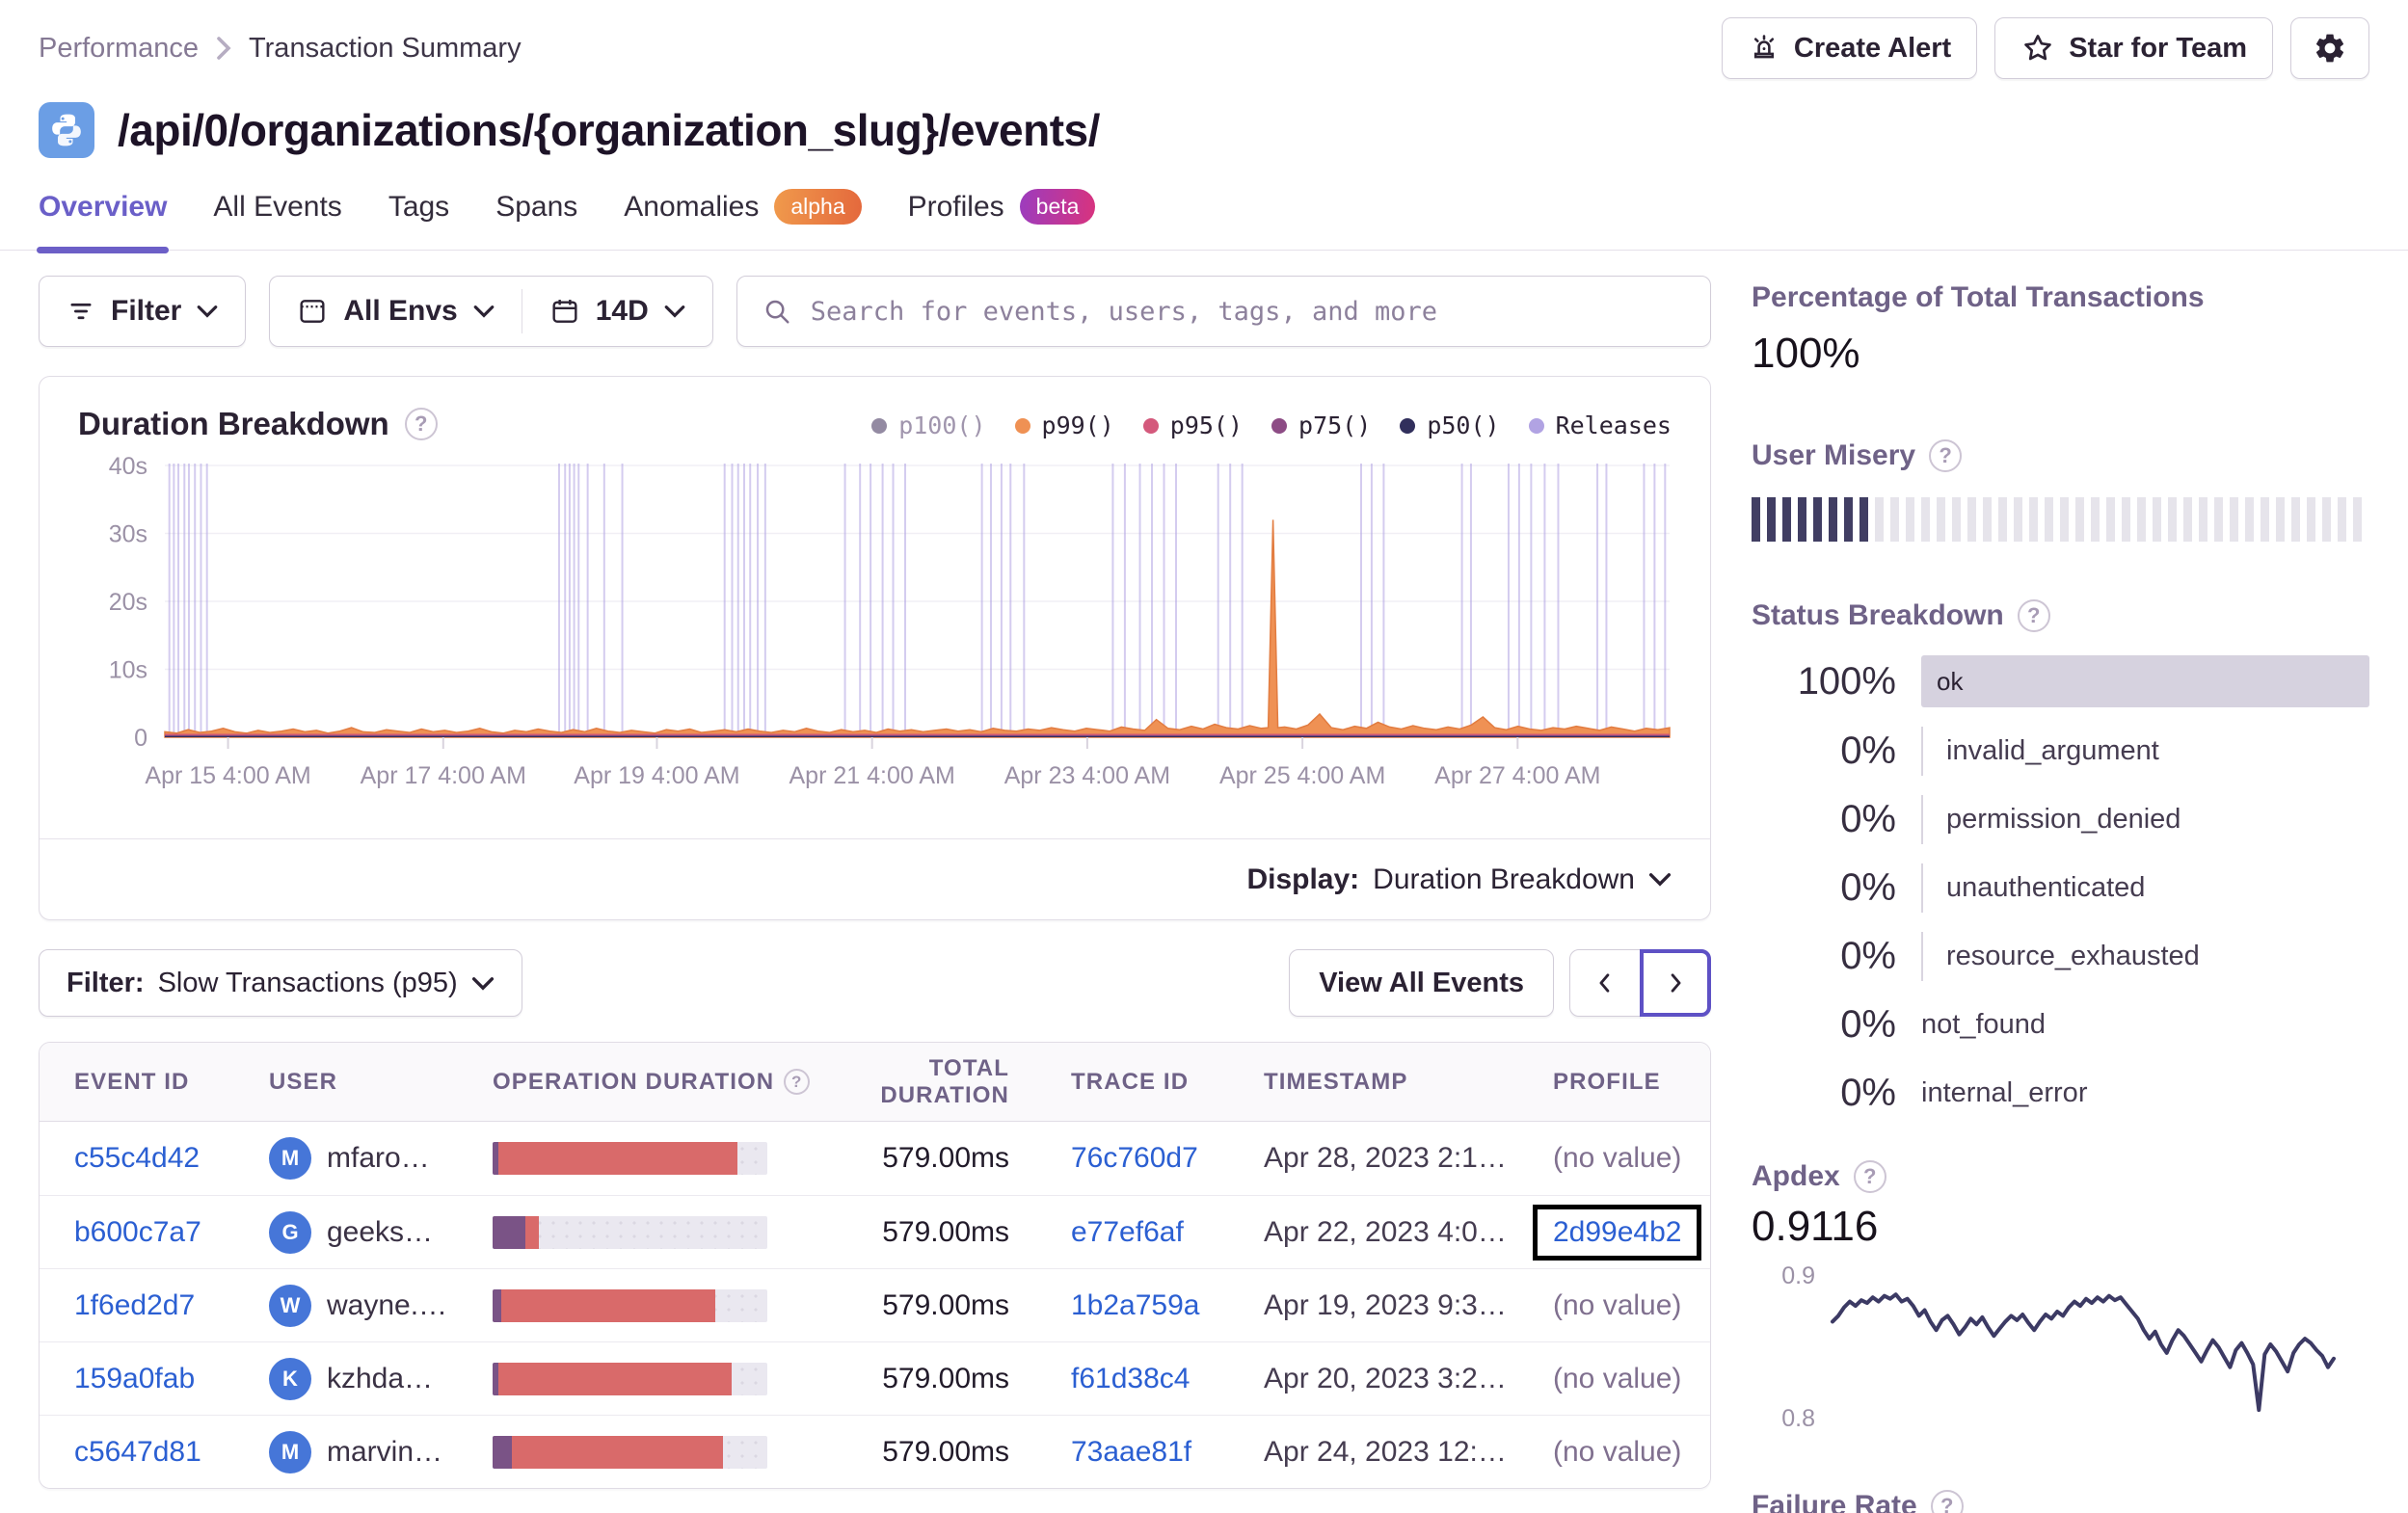 This screenshot has width=2408, height=1513. What do you see at coordinates (2060, 751) in the screenshot?
I see `status-row-invalid_argument: 0% invalid_argument` at bounding box center [2060, 751].